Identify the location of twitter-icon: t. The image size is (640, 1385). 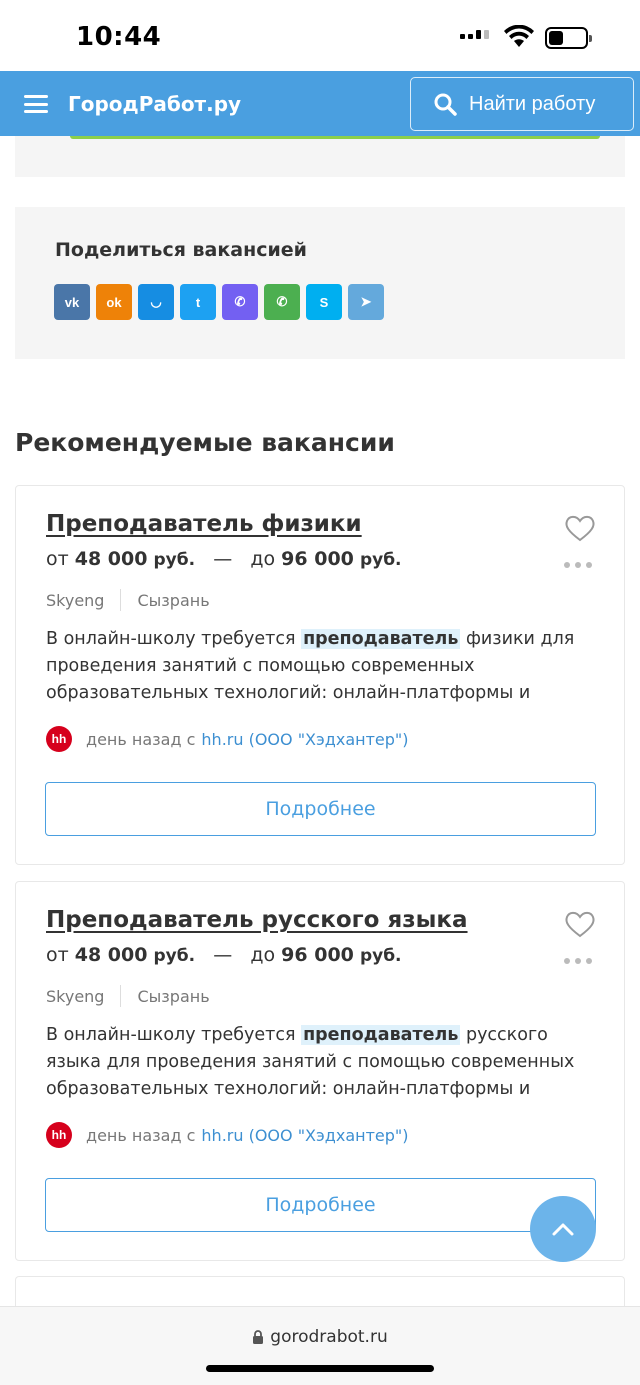
(198, 302).